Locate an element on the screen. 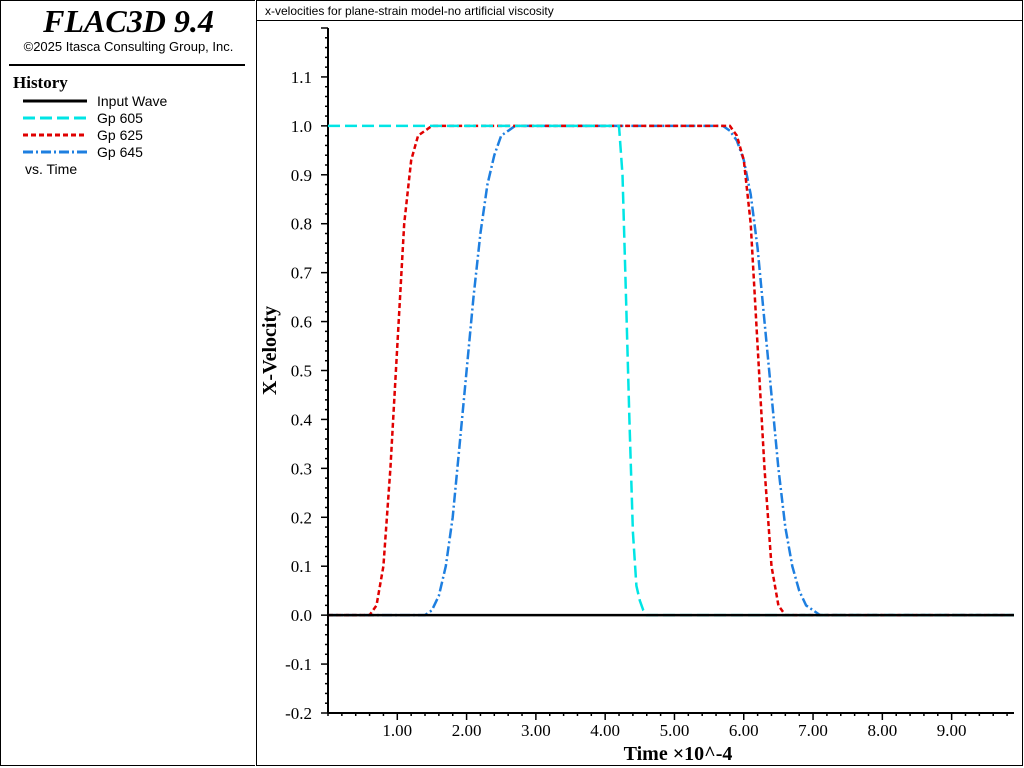 The height and width of the screenshot is (768, 1024). y-tick-label: 0.8 is located at coordinates (301, 224).